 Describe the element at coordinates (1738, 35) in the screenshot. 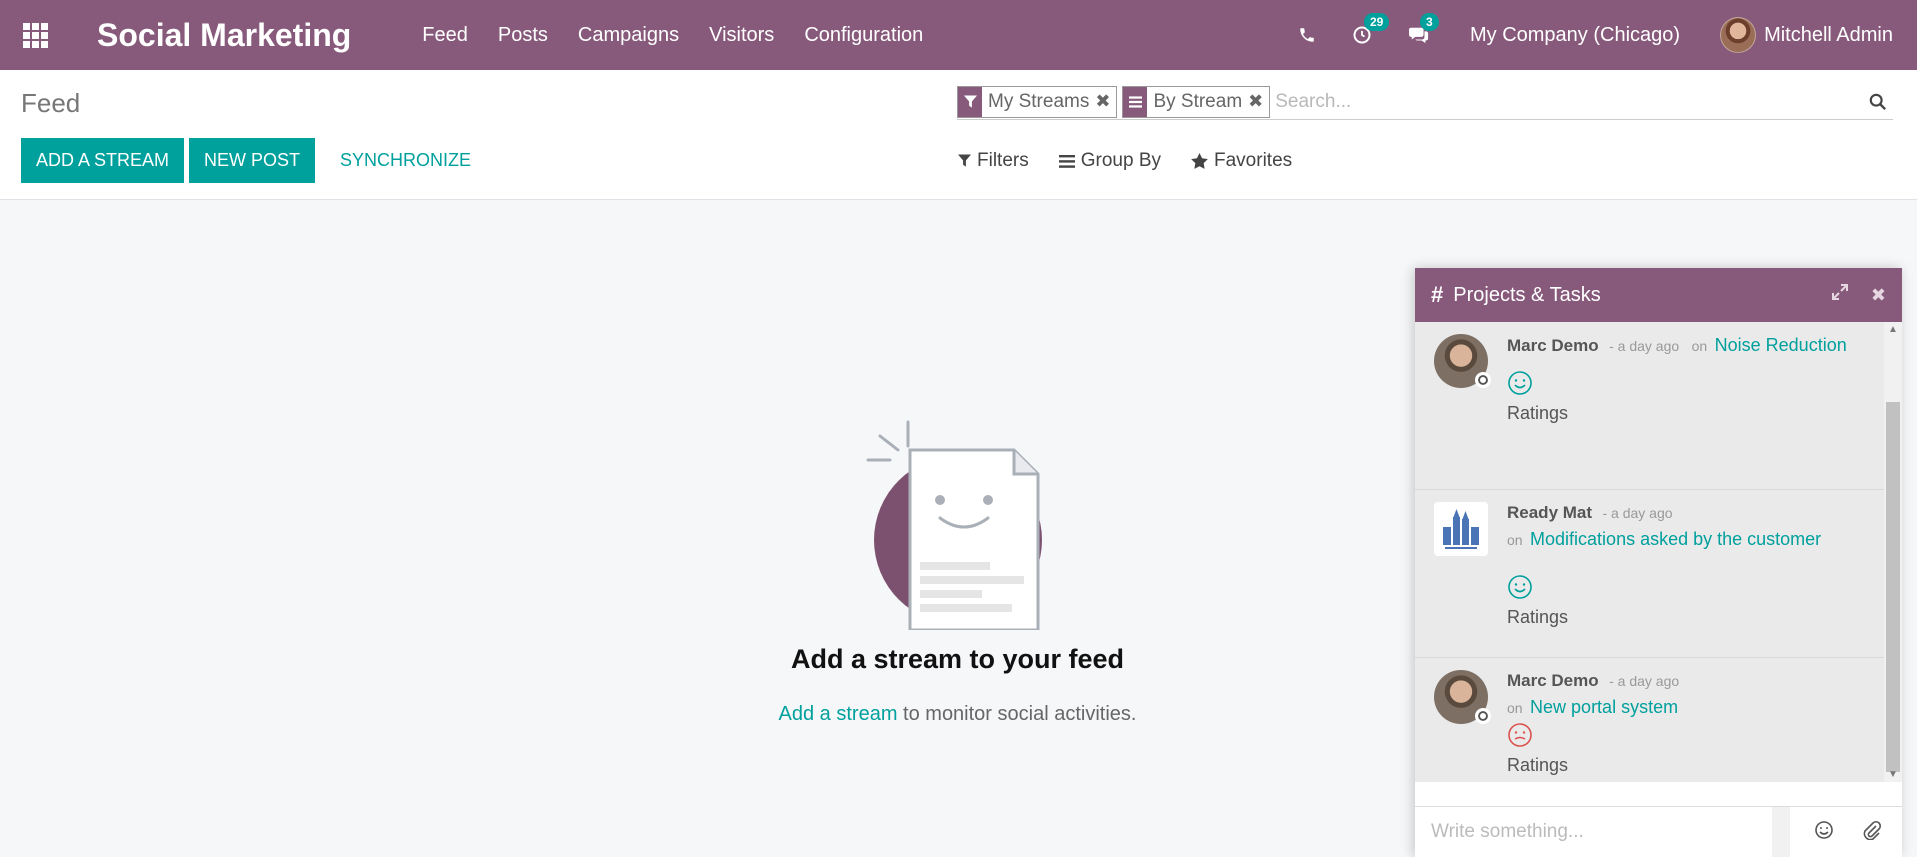

I see `avatar` at that location.